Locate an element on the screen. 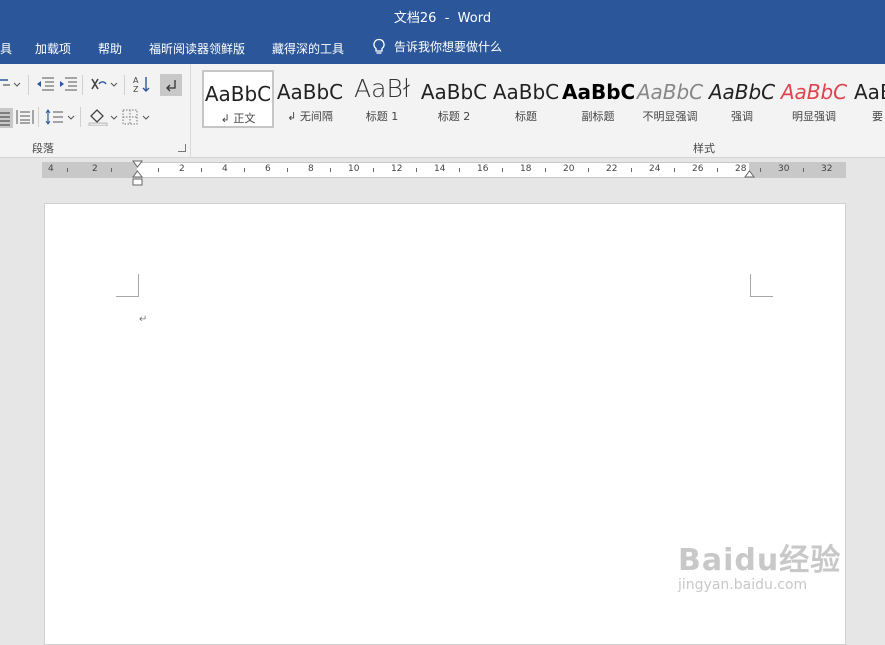 The width and height of the screenshot is (885, 645). style-name: ↲ 正文 is located at coordinates (238, 118).